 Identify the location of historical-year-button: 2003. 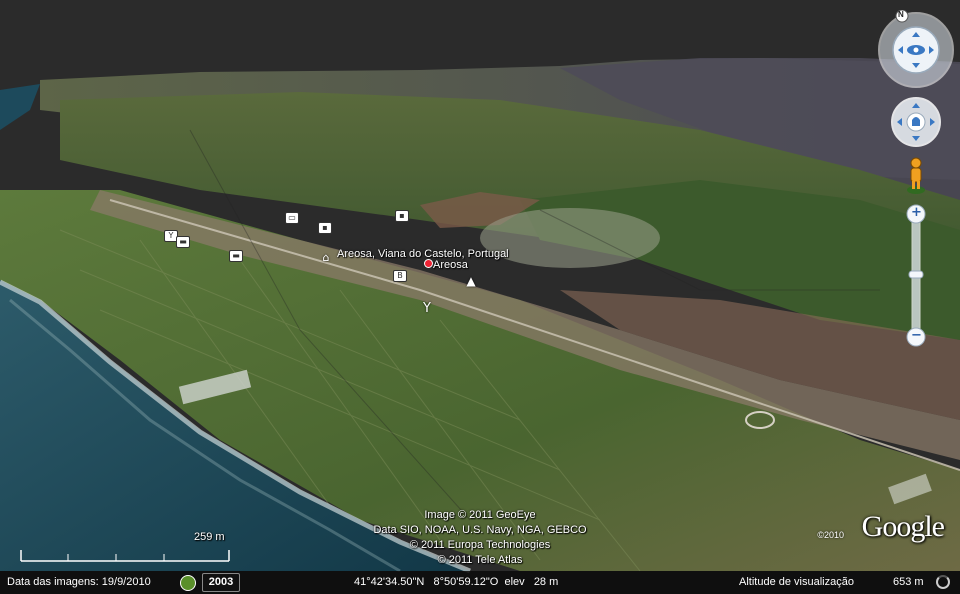
(221, 582).